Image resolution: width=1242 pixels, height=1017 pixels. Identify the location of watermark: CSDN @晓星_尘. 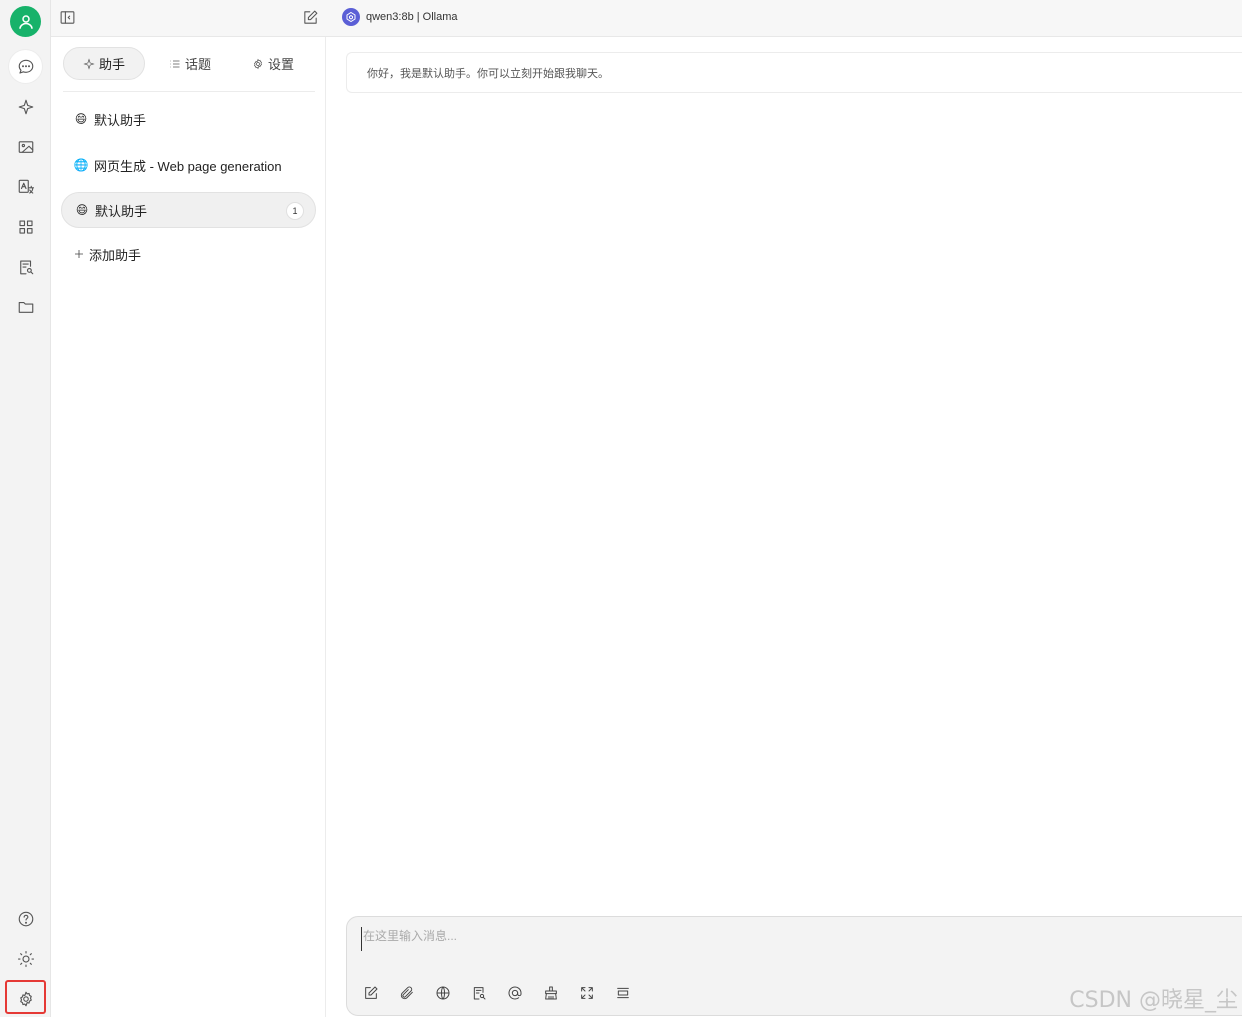
(1153, 1000).